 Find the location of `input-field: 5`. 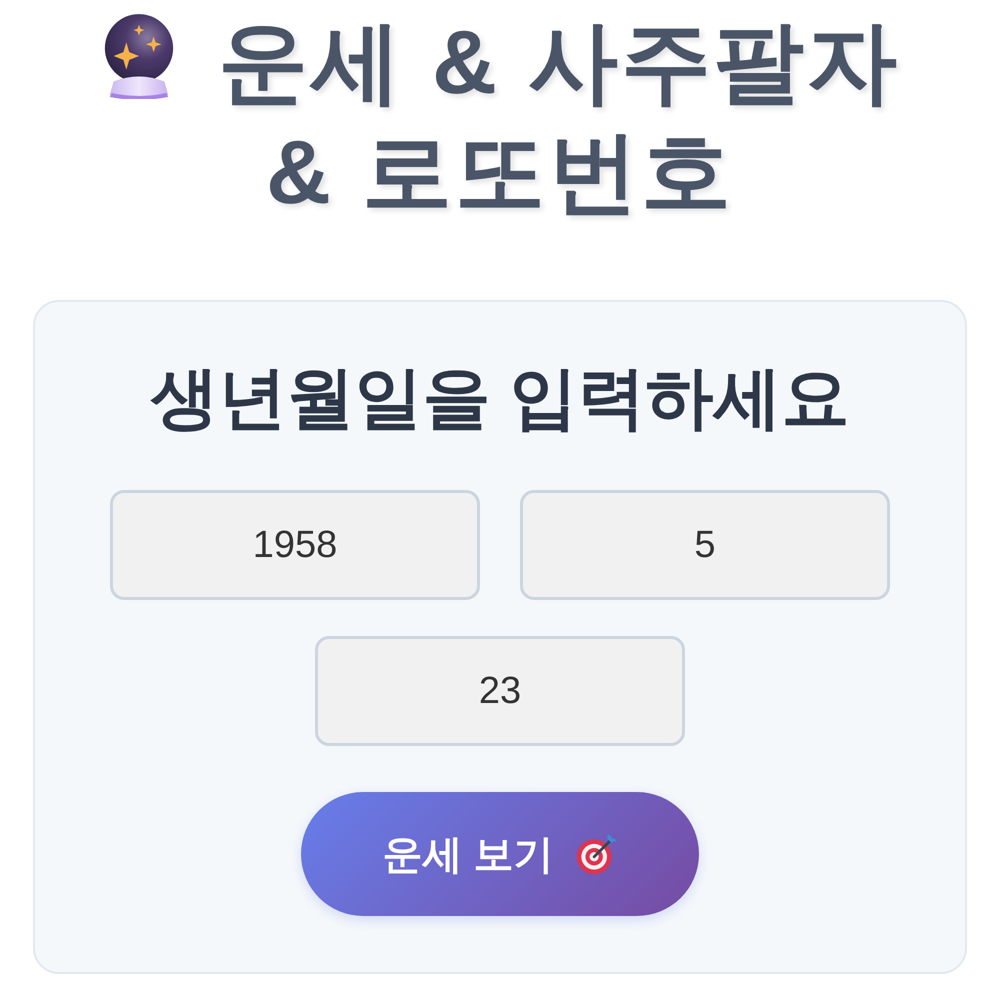

input-field: 5 is located at coordinates (705, 545).